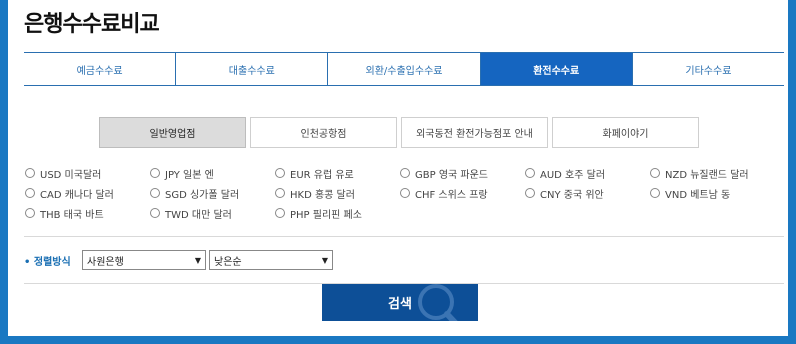 The image size is (796, 344). Describe the element at coordinates (53, 260) in the screenshot. I see `sort-label: 정렬방식` at that location.